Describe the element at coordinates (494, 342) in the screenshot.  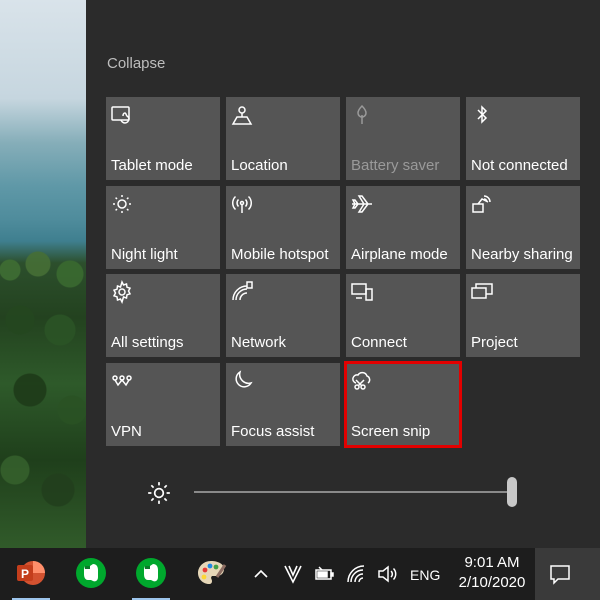
I see `tile-label: Project` at that location.